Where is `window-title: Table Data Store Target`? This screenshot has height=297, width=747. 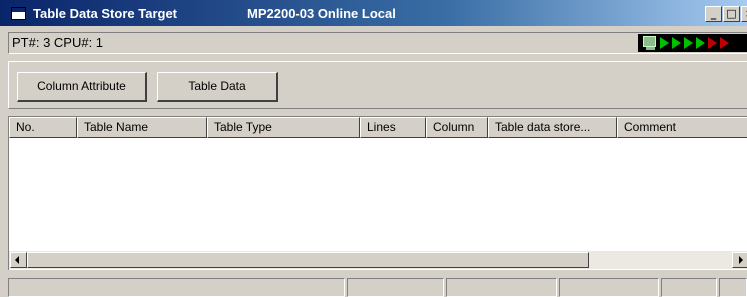
window-title: Table Data Store Target is located at coordinates (105, 13).